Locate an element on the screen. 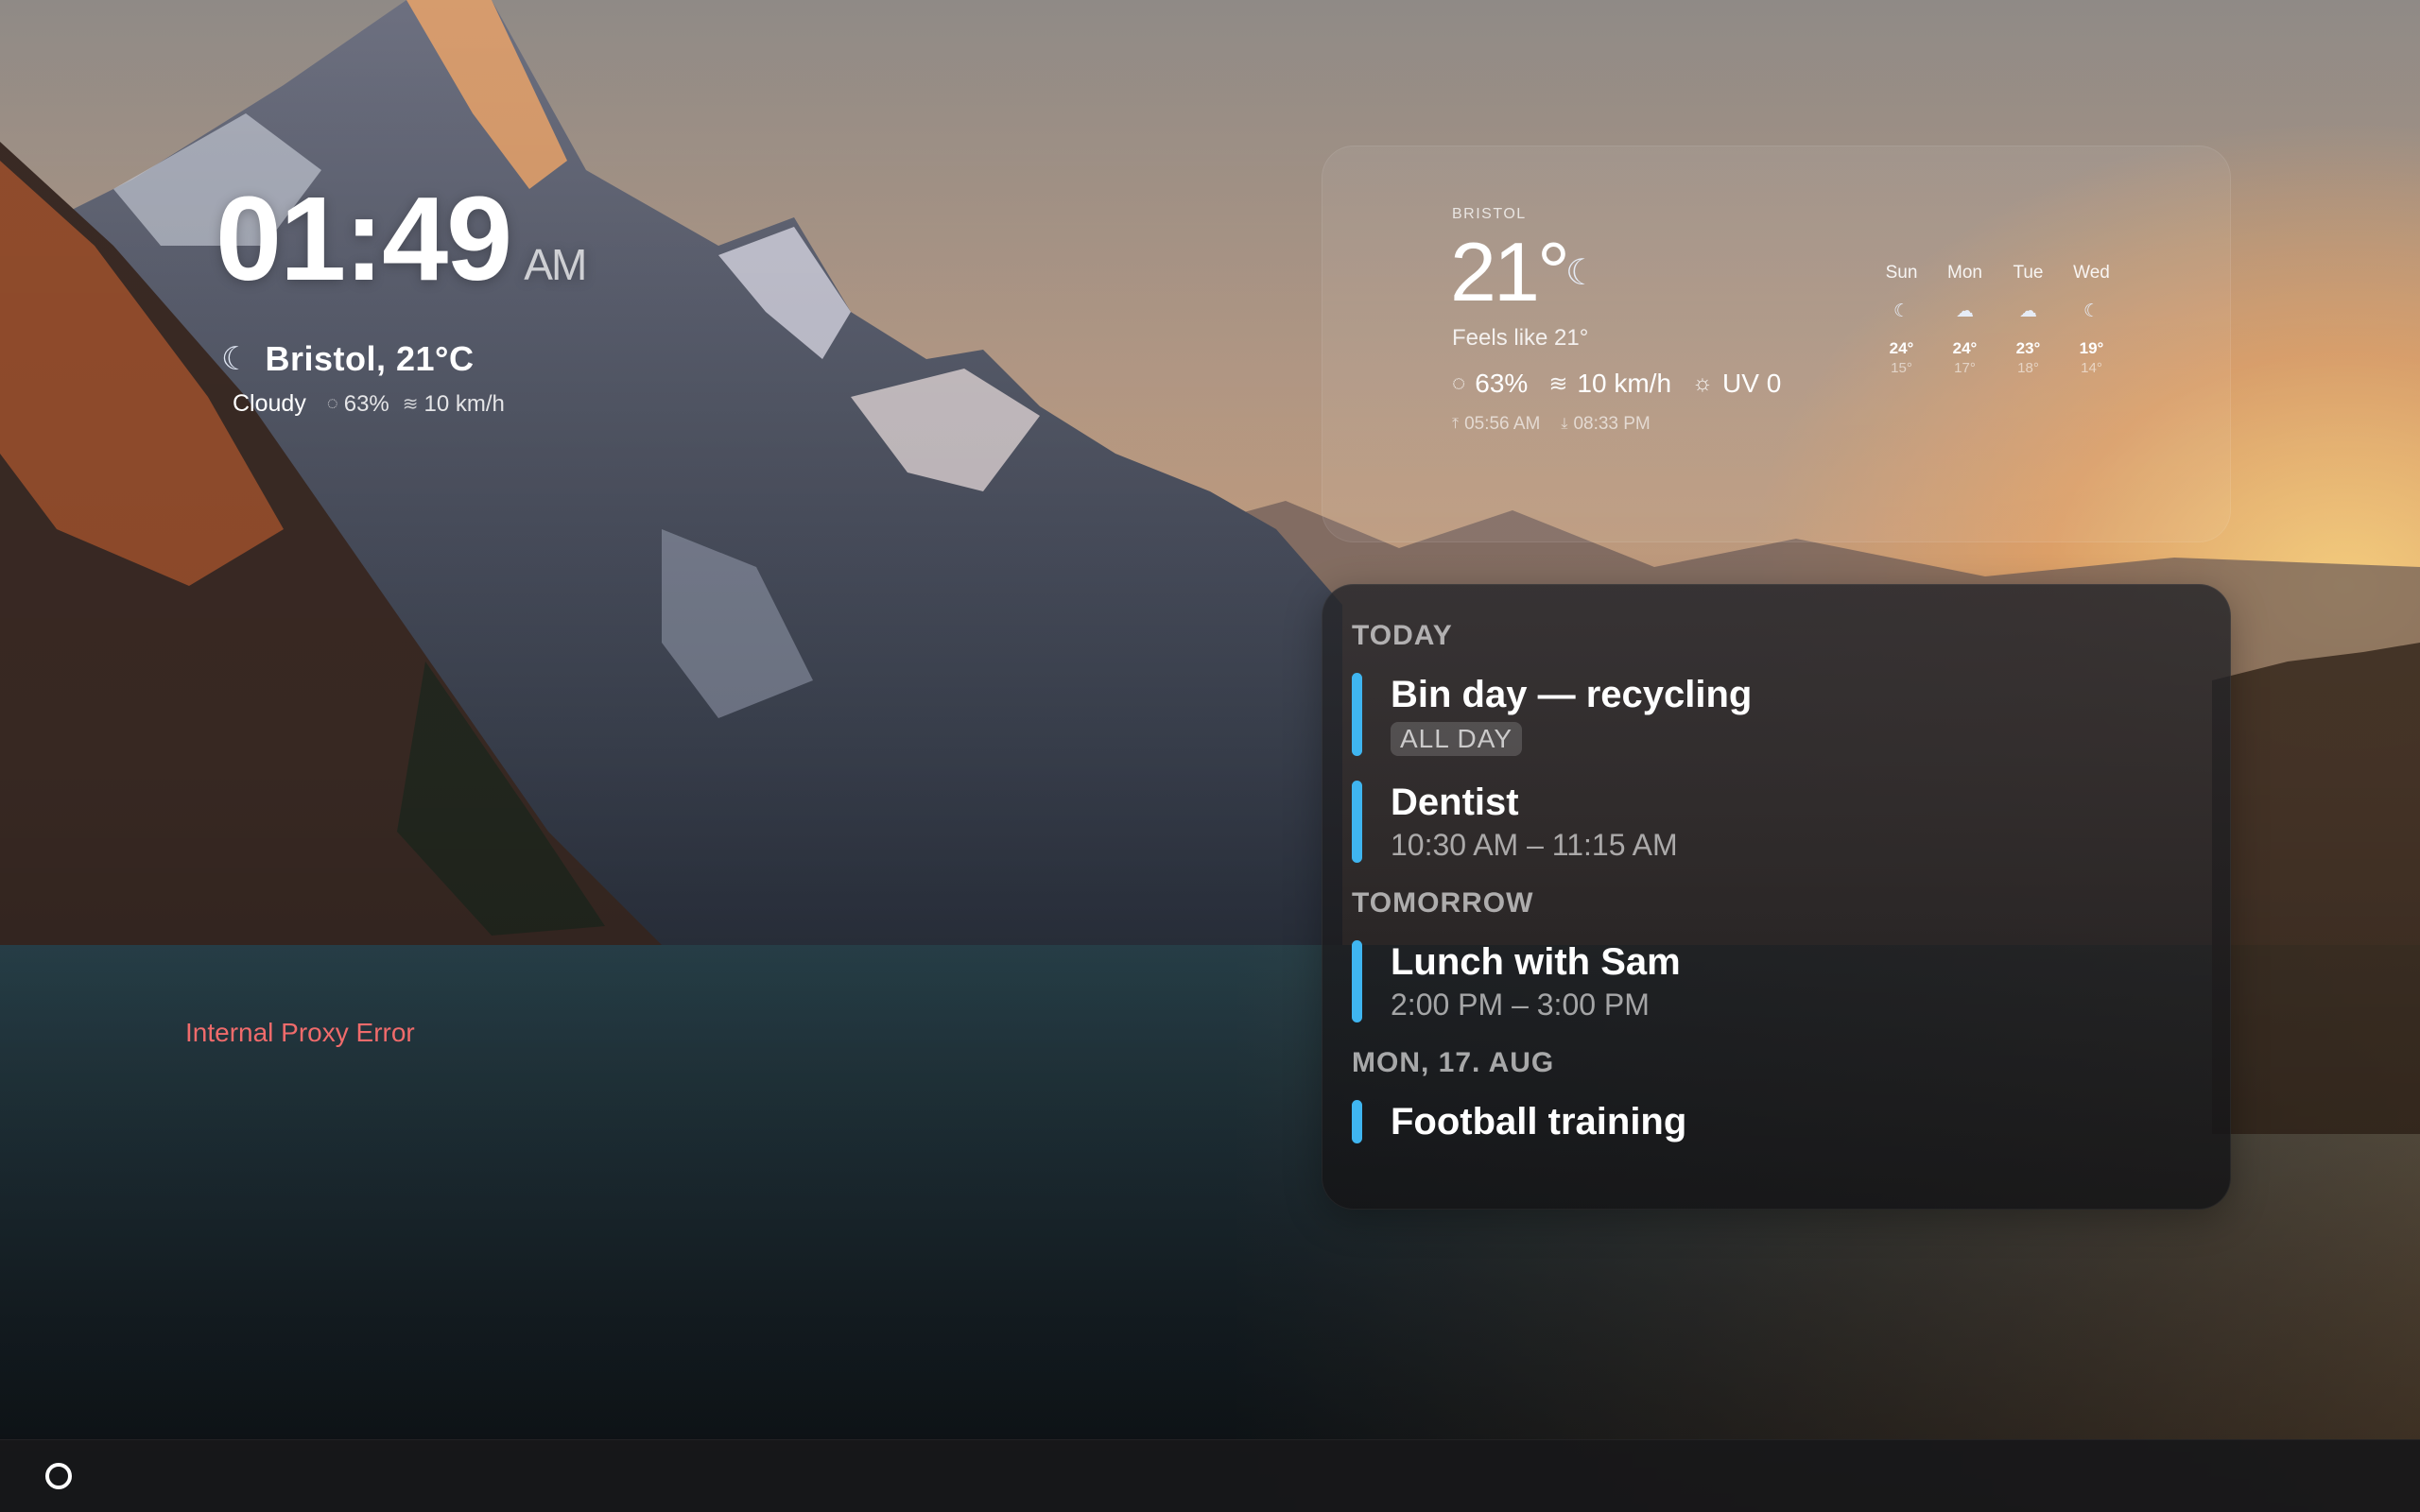  event-title: Football training is located at coordinates (1539, 1122).